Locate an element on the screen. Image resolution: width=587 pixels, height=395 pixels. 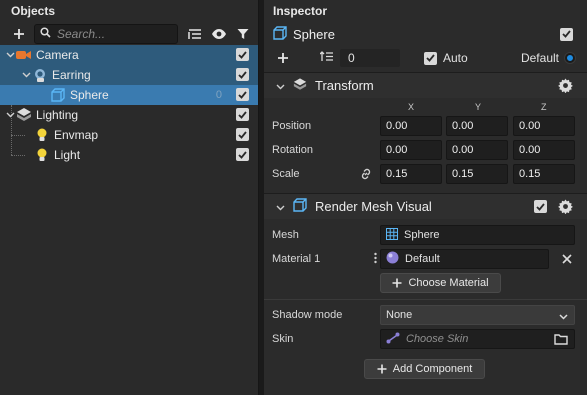
search-input is located at coordinates (112, 34).